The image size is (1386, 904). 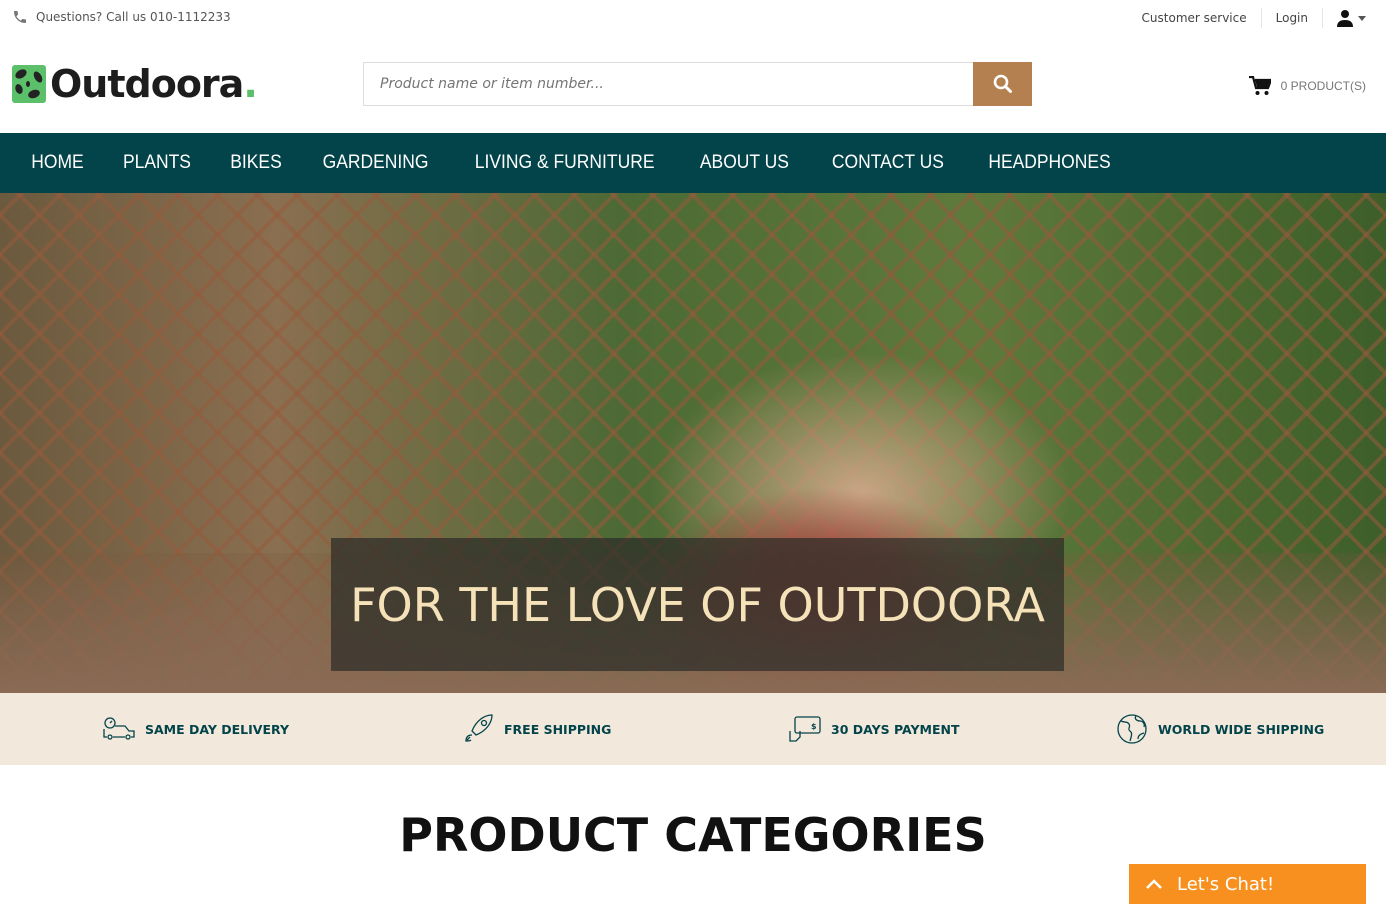 I want to click on delivery-truck-icon, so click(x=119, y=728).